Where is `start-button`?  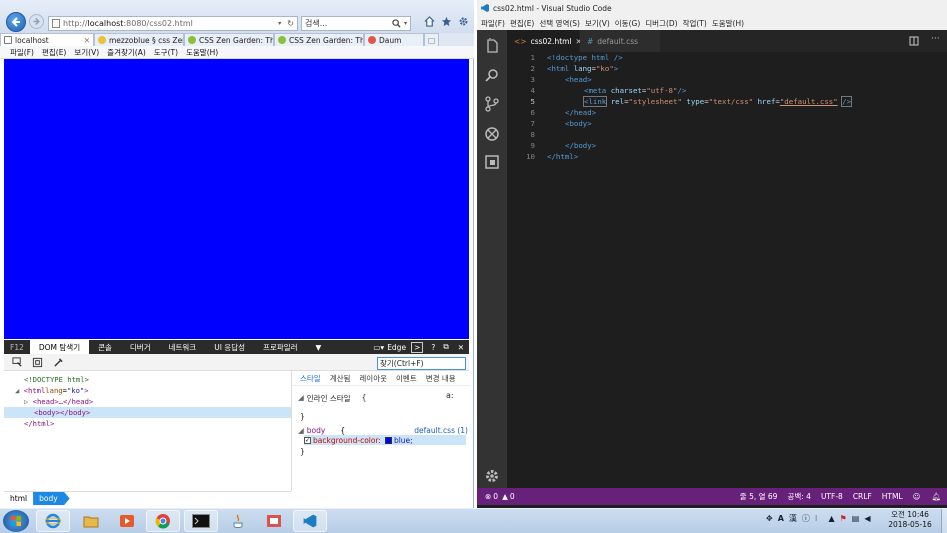 start-button is located at coordinates (16, 521).